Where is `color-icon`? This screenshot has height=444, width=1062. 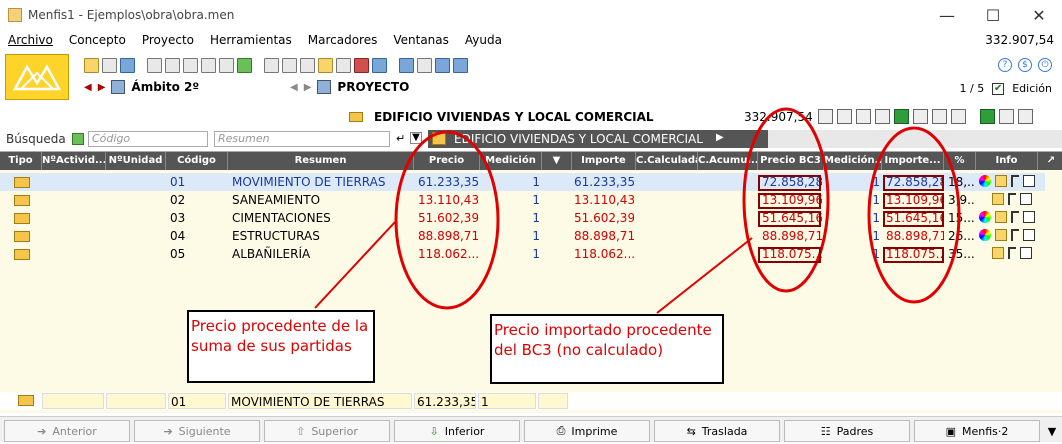 color-icon is located at coordinates (863, 116).